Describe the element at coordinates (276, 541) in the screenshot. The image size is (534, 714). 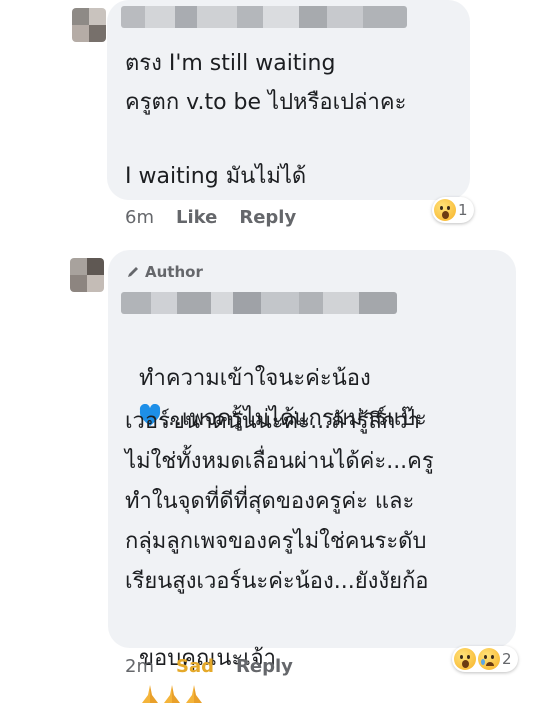
I see `comment-text-line: กลุ่มลูกเพจของครูไม่ใช่คนระดับ` at that location.